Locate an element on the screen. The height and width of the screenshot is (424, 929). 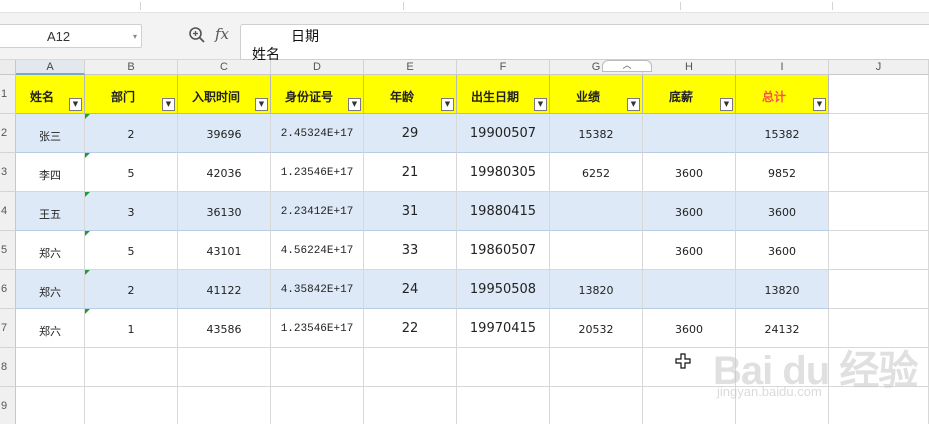
table-cell: 李四 is located at coordinates (50, 172).